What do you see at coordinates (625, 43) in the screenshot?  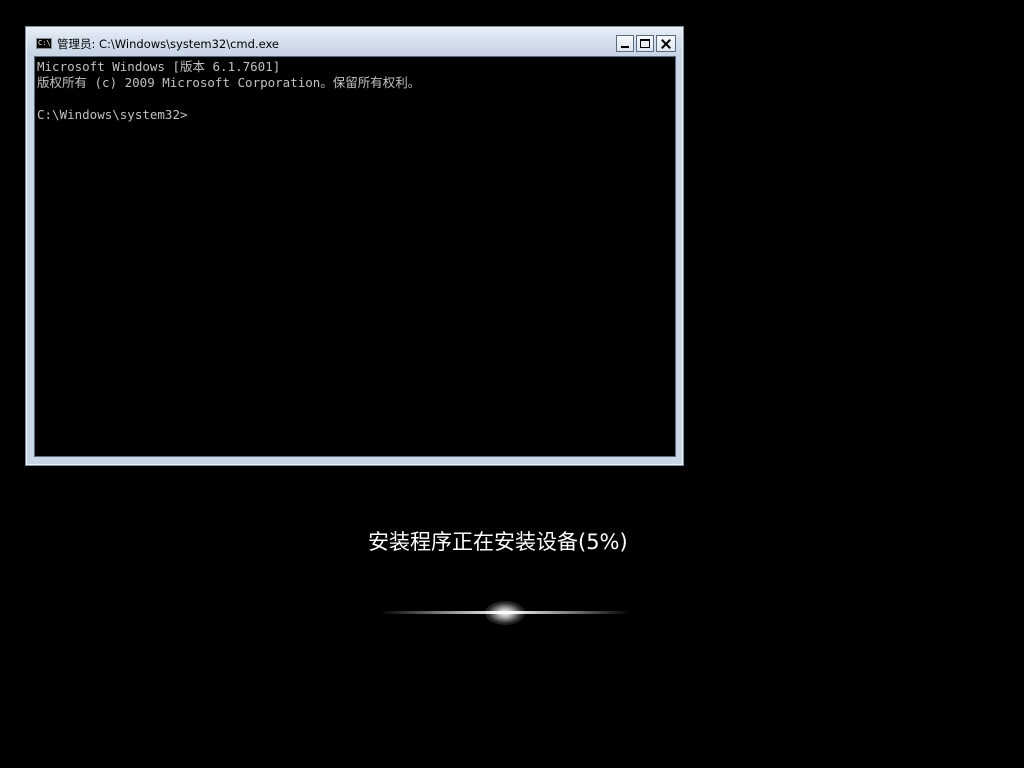 I see `minimize-button` at bounding box center [625, 43].